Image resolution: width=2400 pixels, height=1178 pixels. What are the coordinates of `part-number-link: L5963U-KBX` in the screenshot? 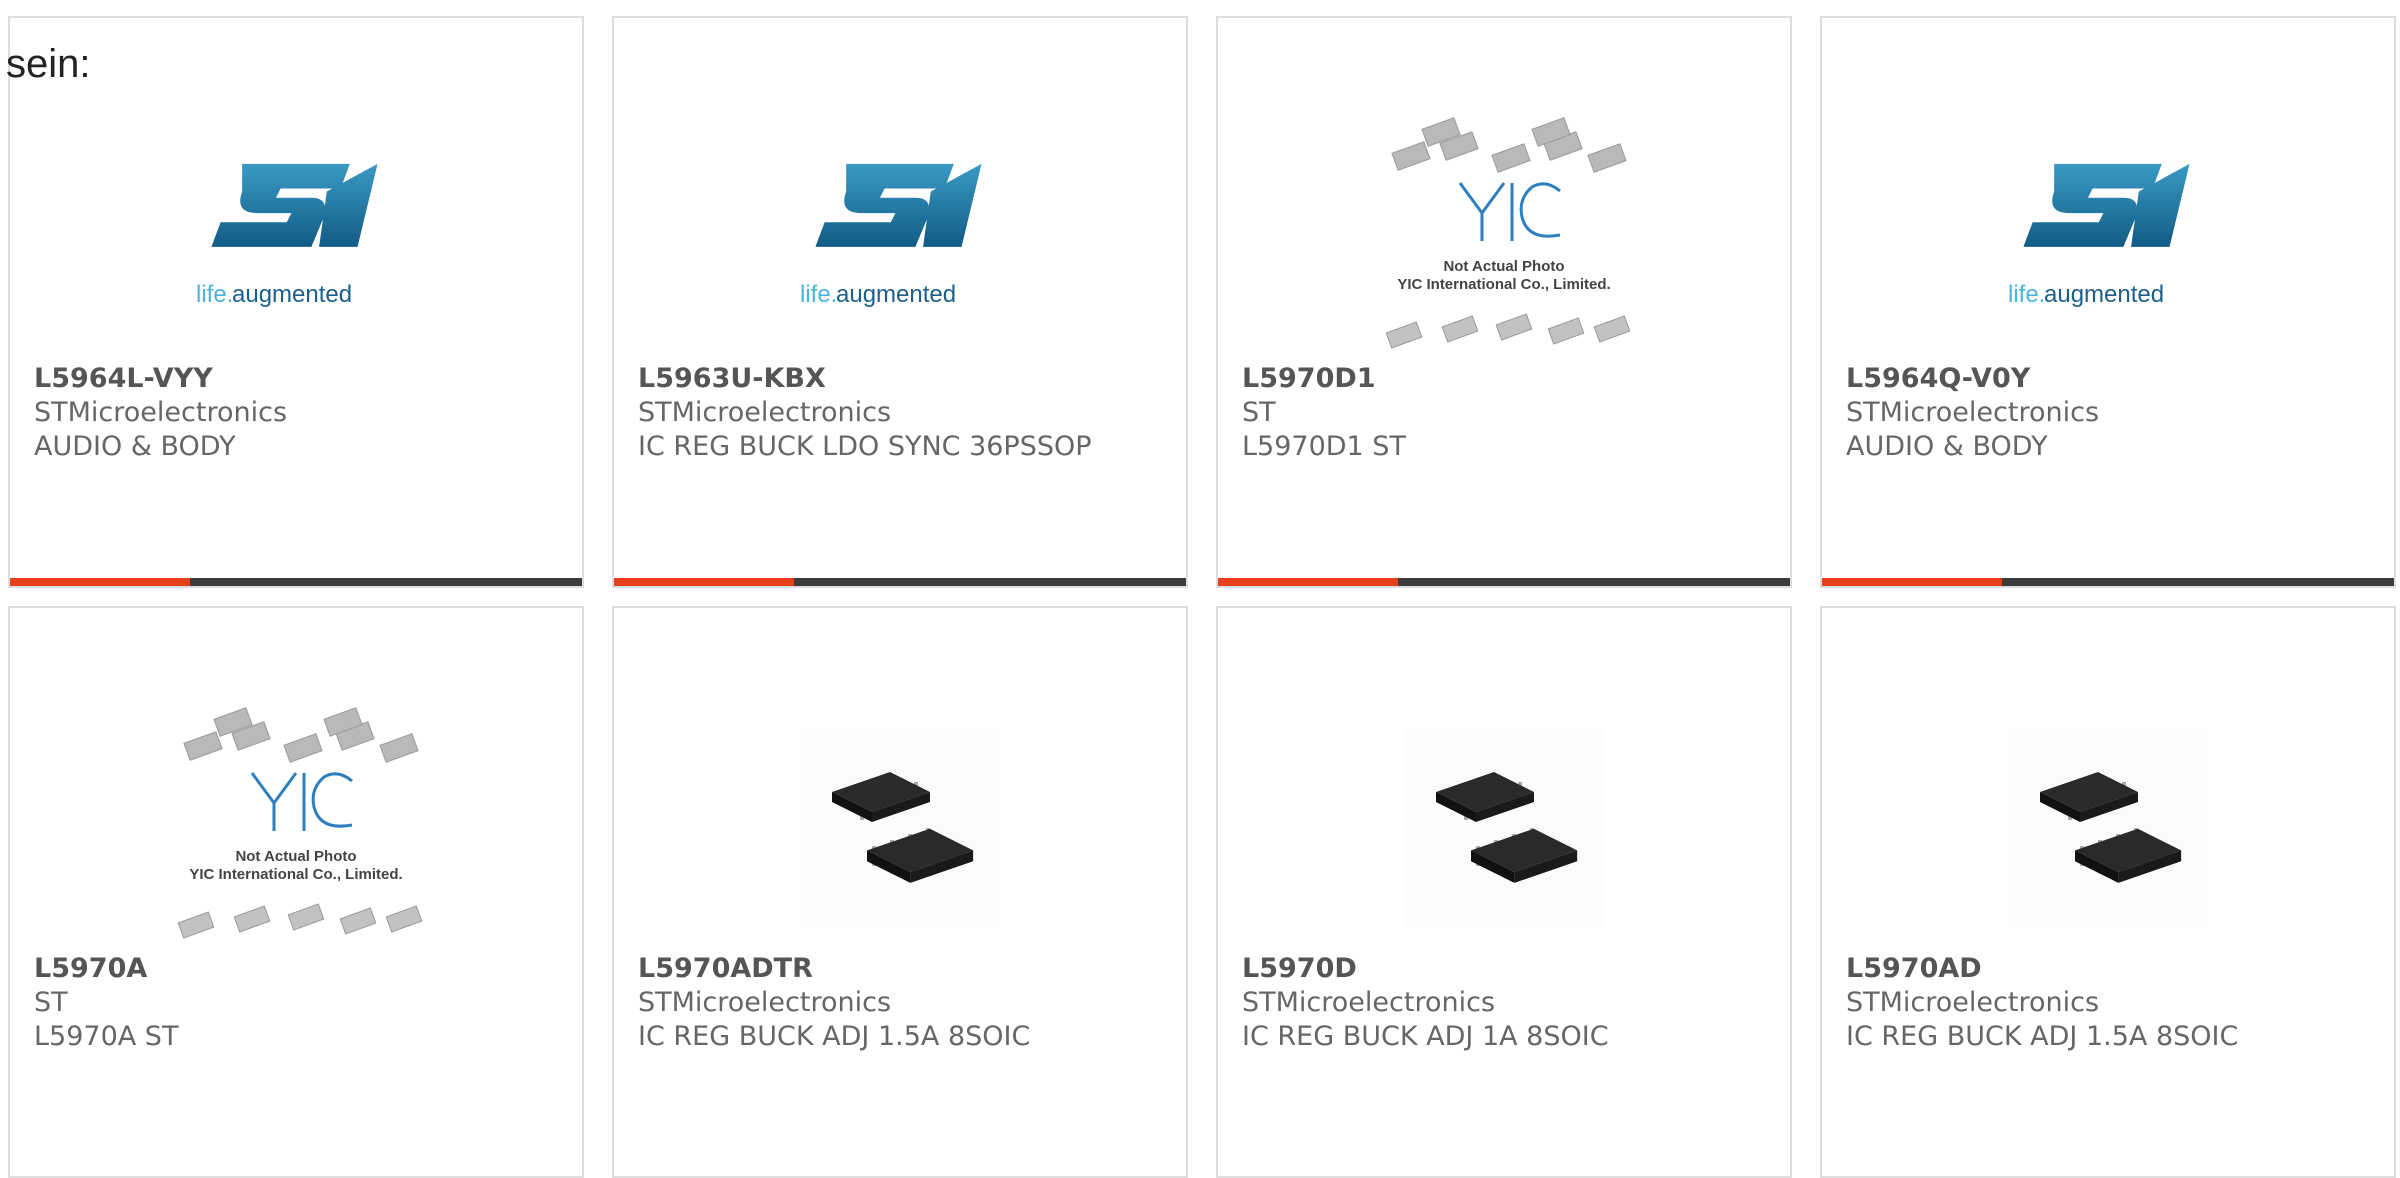 It's located at (902, 379).